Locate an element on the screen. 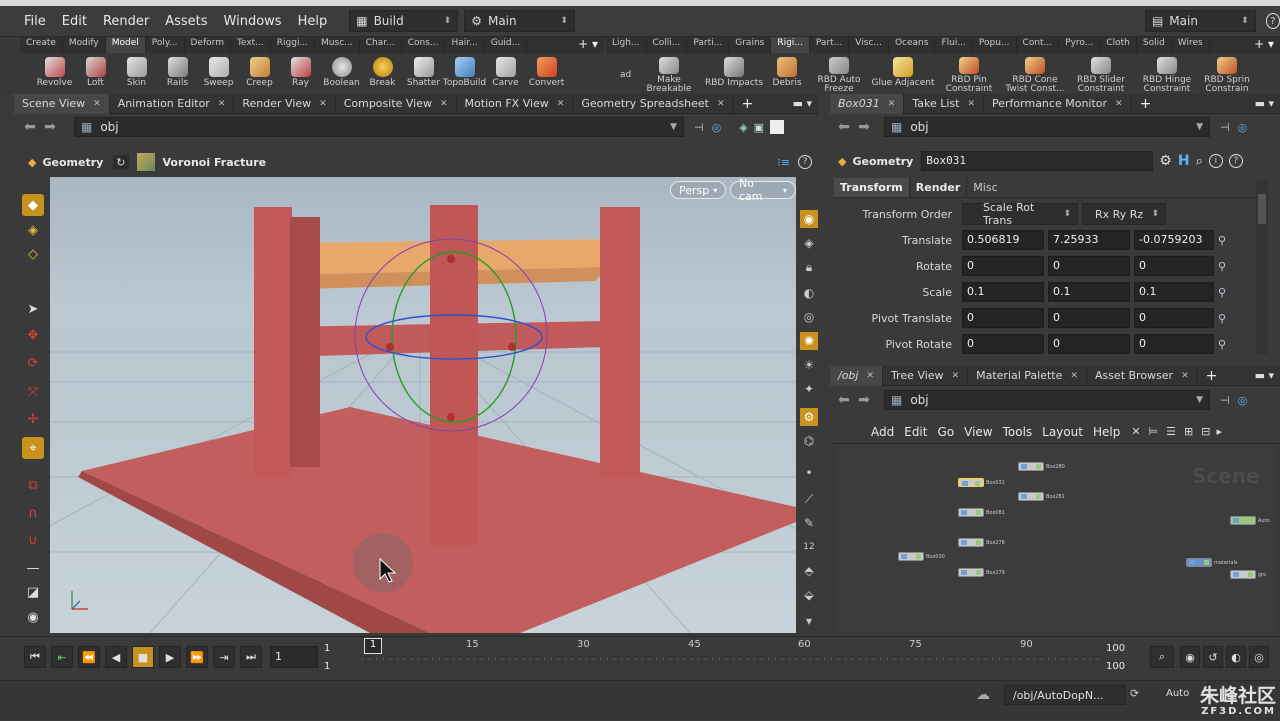 This screenshot has width=1280, height=721. node-box031: Box031 is located at coordinates (981, 482).